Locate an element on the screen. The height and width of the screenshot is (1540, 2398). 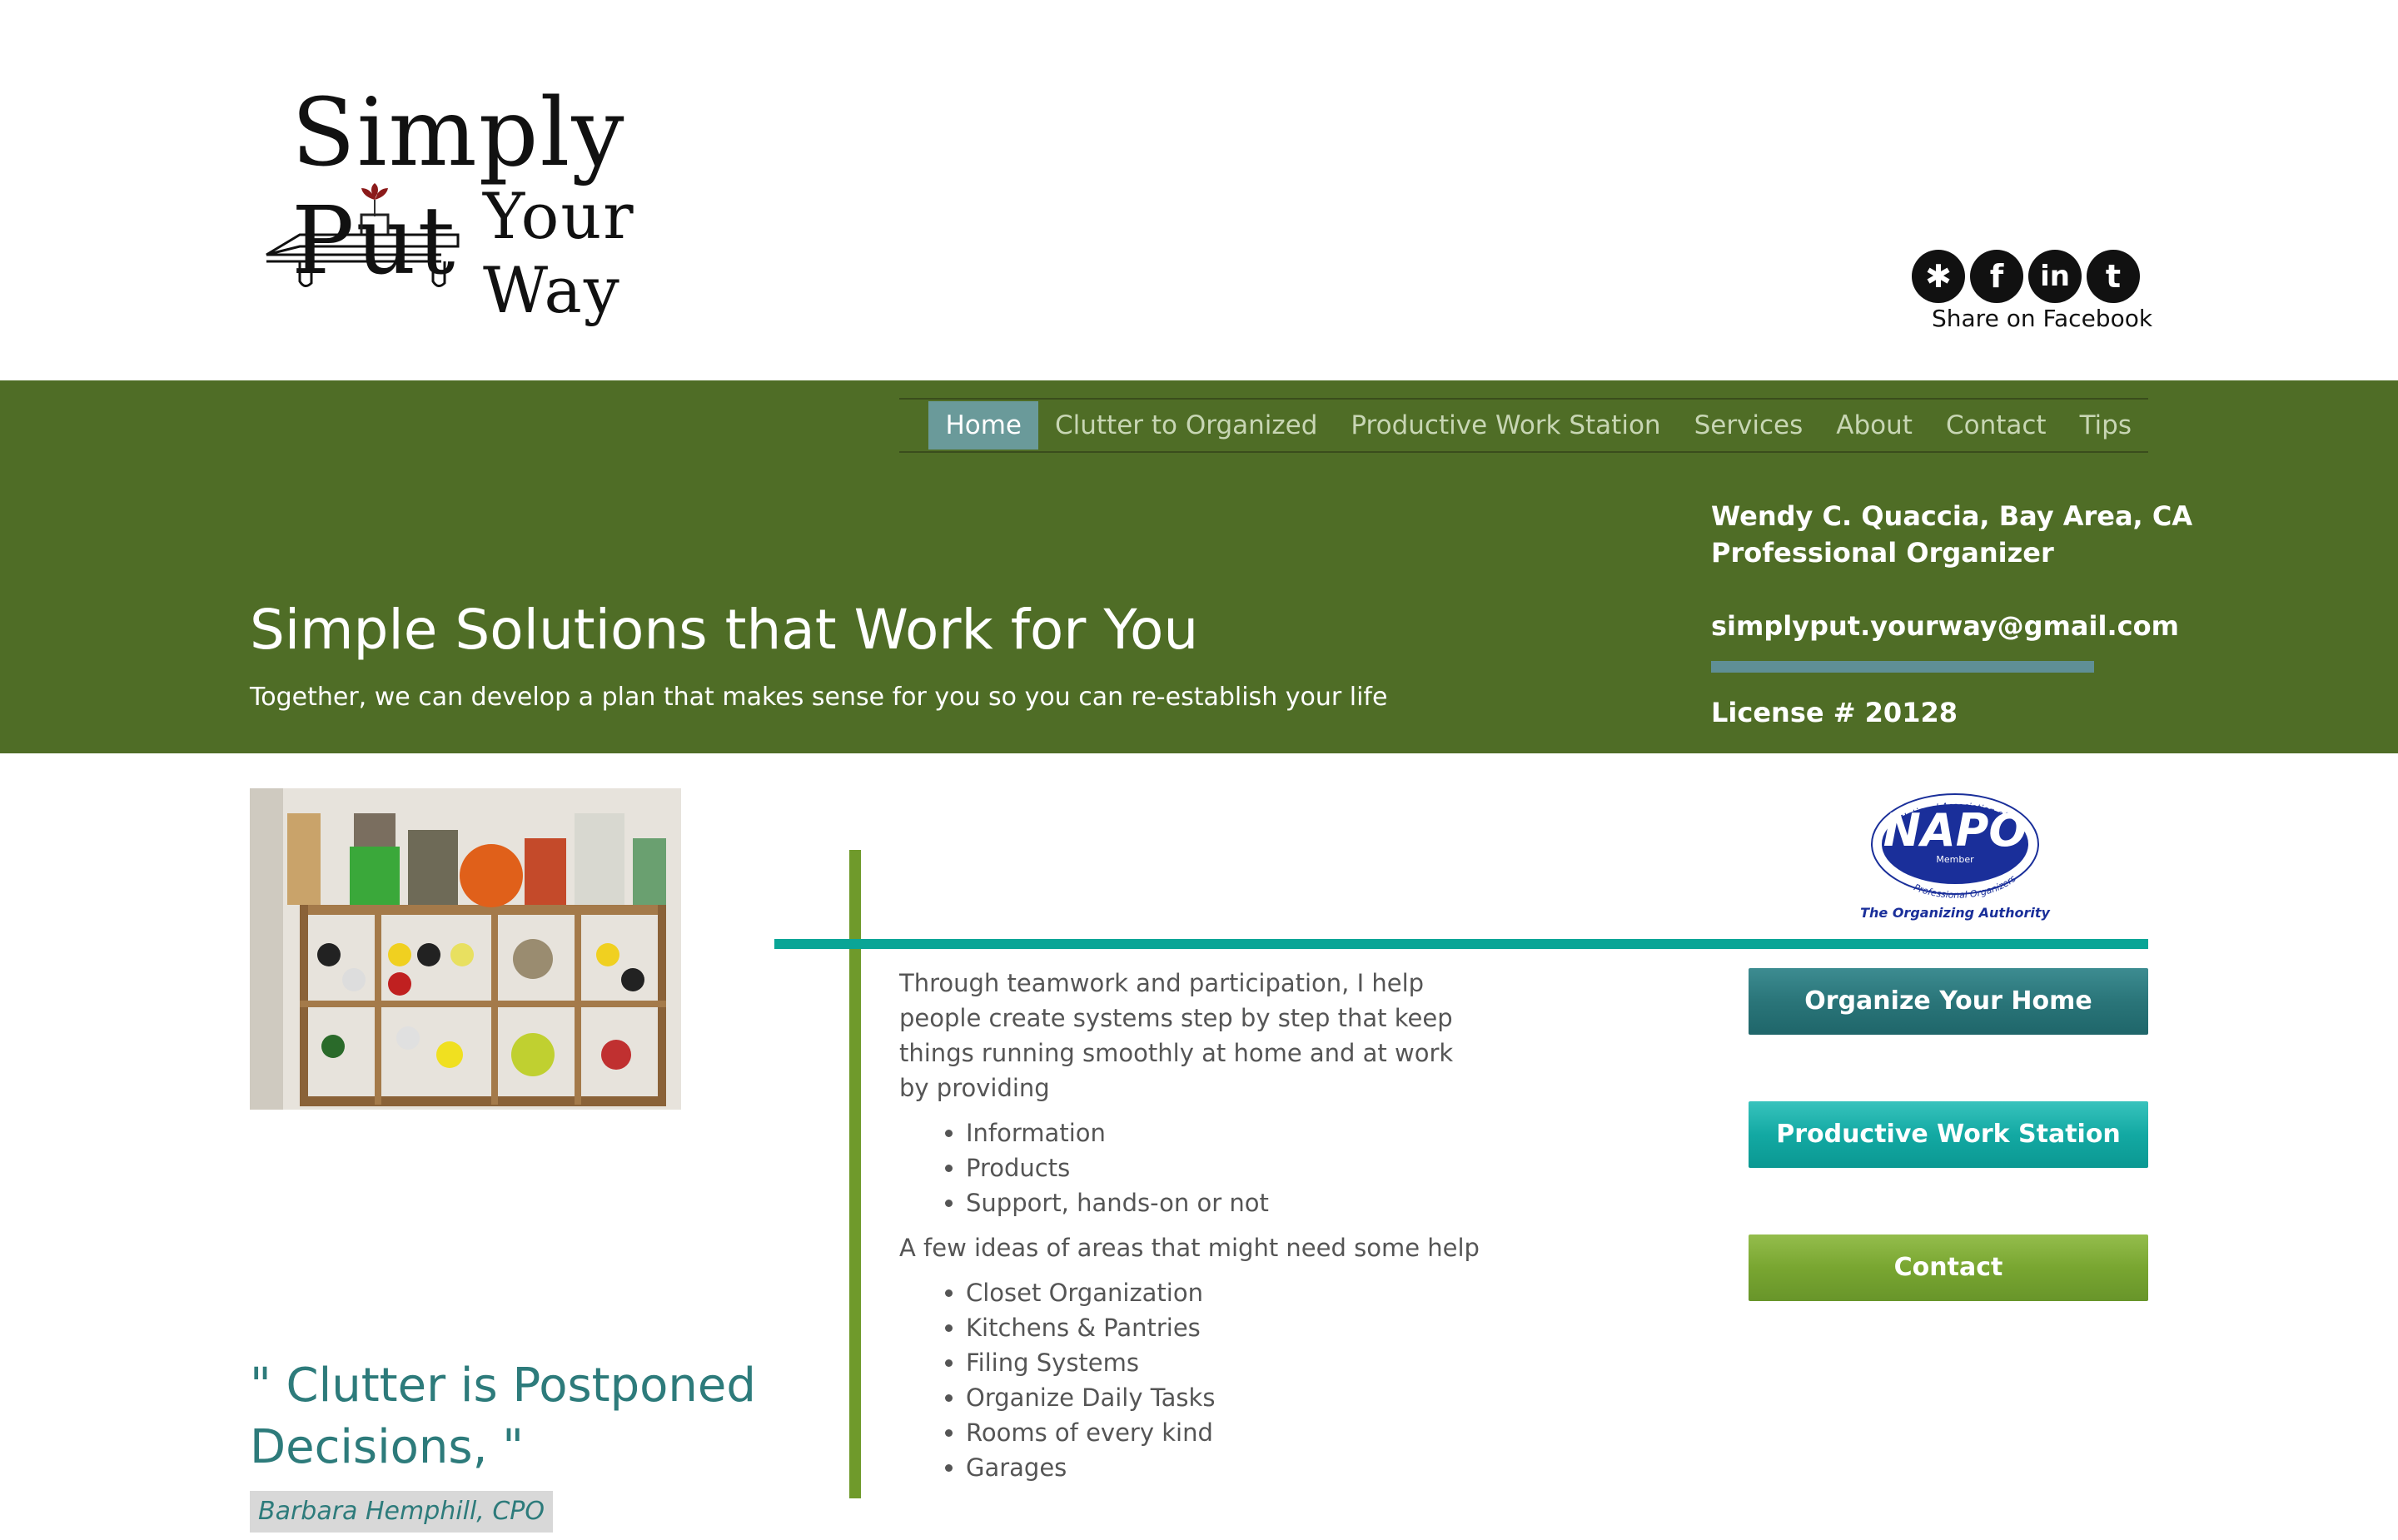
nav-clutter-to-organized: Clutter to Organized is located at coordinates (1186, 425).